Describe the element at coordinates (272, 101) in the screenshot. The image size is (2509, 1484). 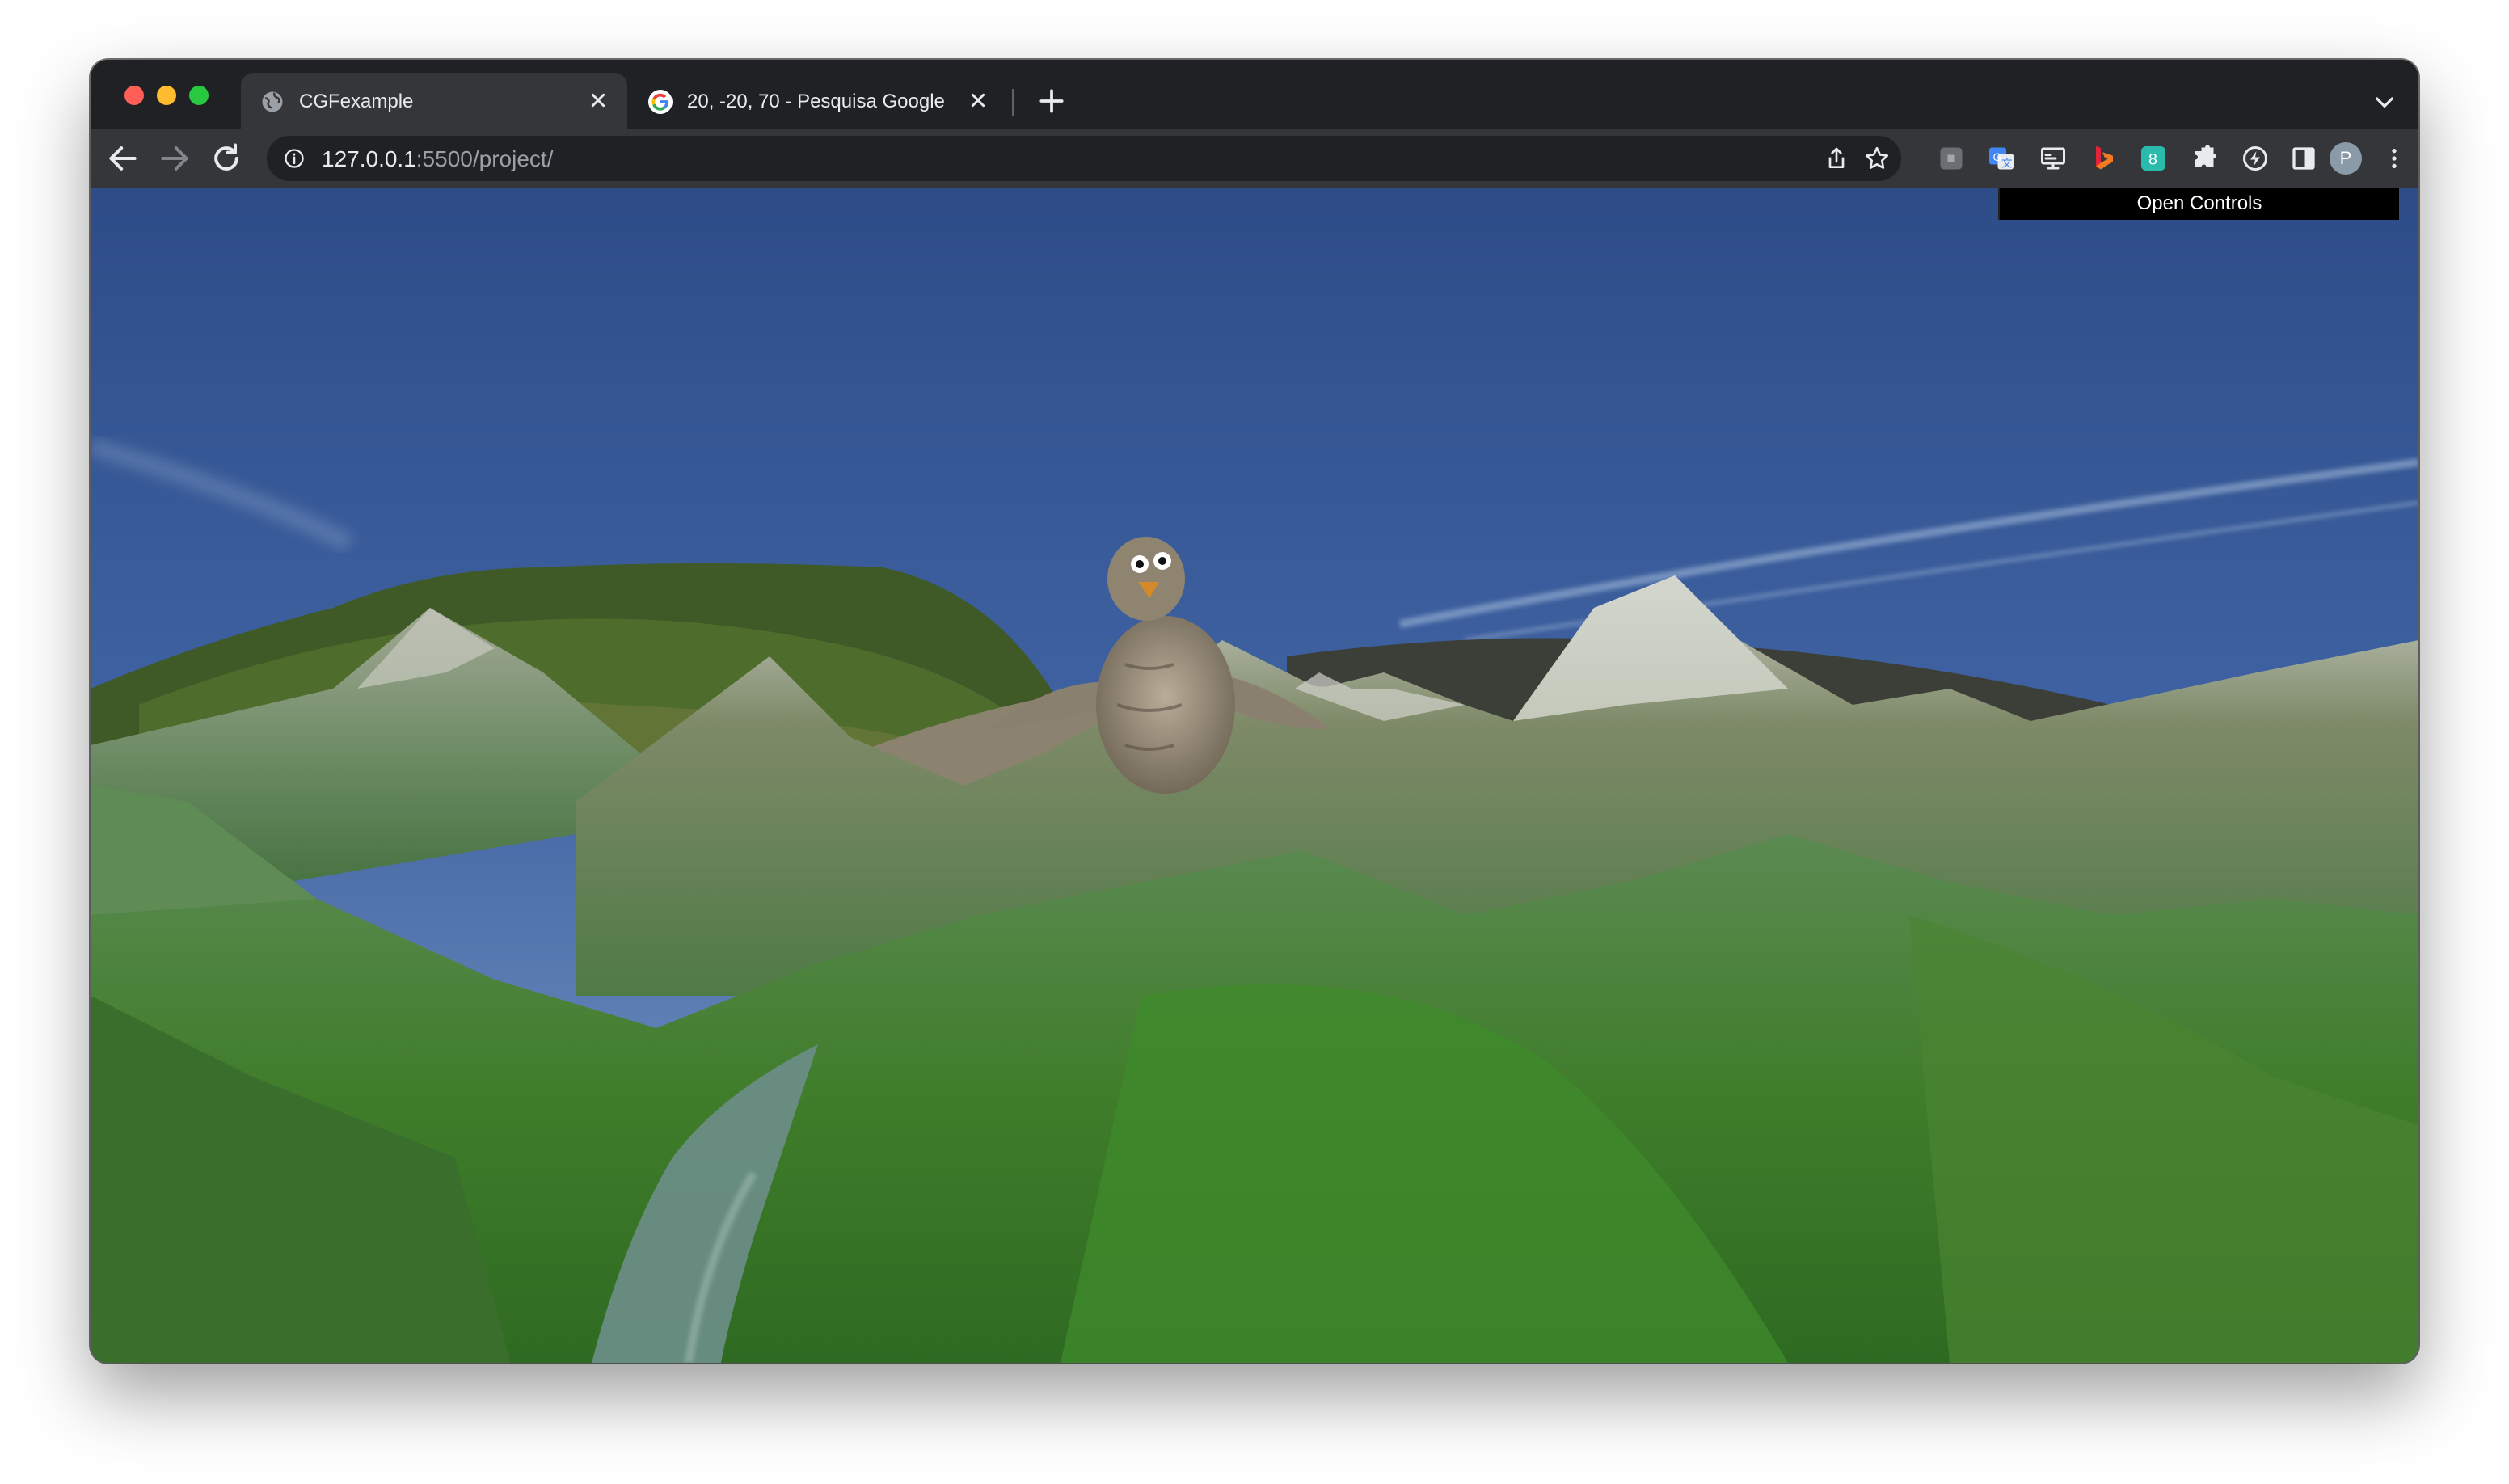
I see `globe-icon` at that location.